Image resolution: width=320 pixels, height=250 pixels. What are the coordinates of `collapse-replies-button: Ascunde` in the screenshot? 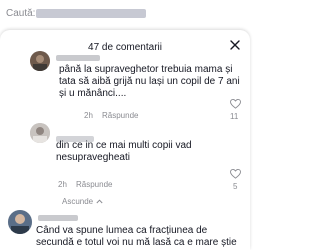 It's located at (82, 201).